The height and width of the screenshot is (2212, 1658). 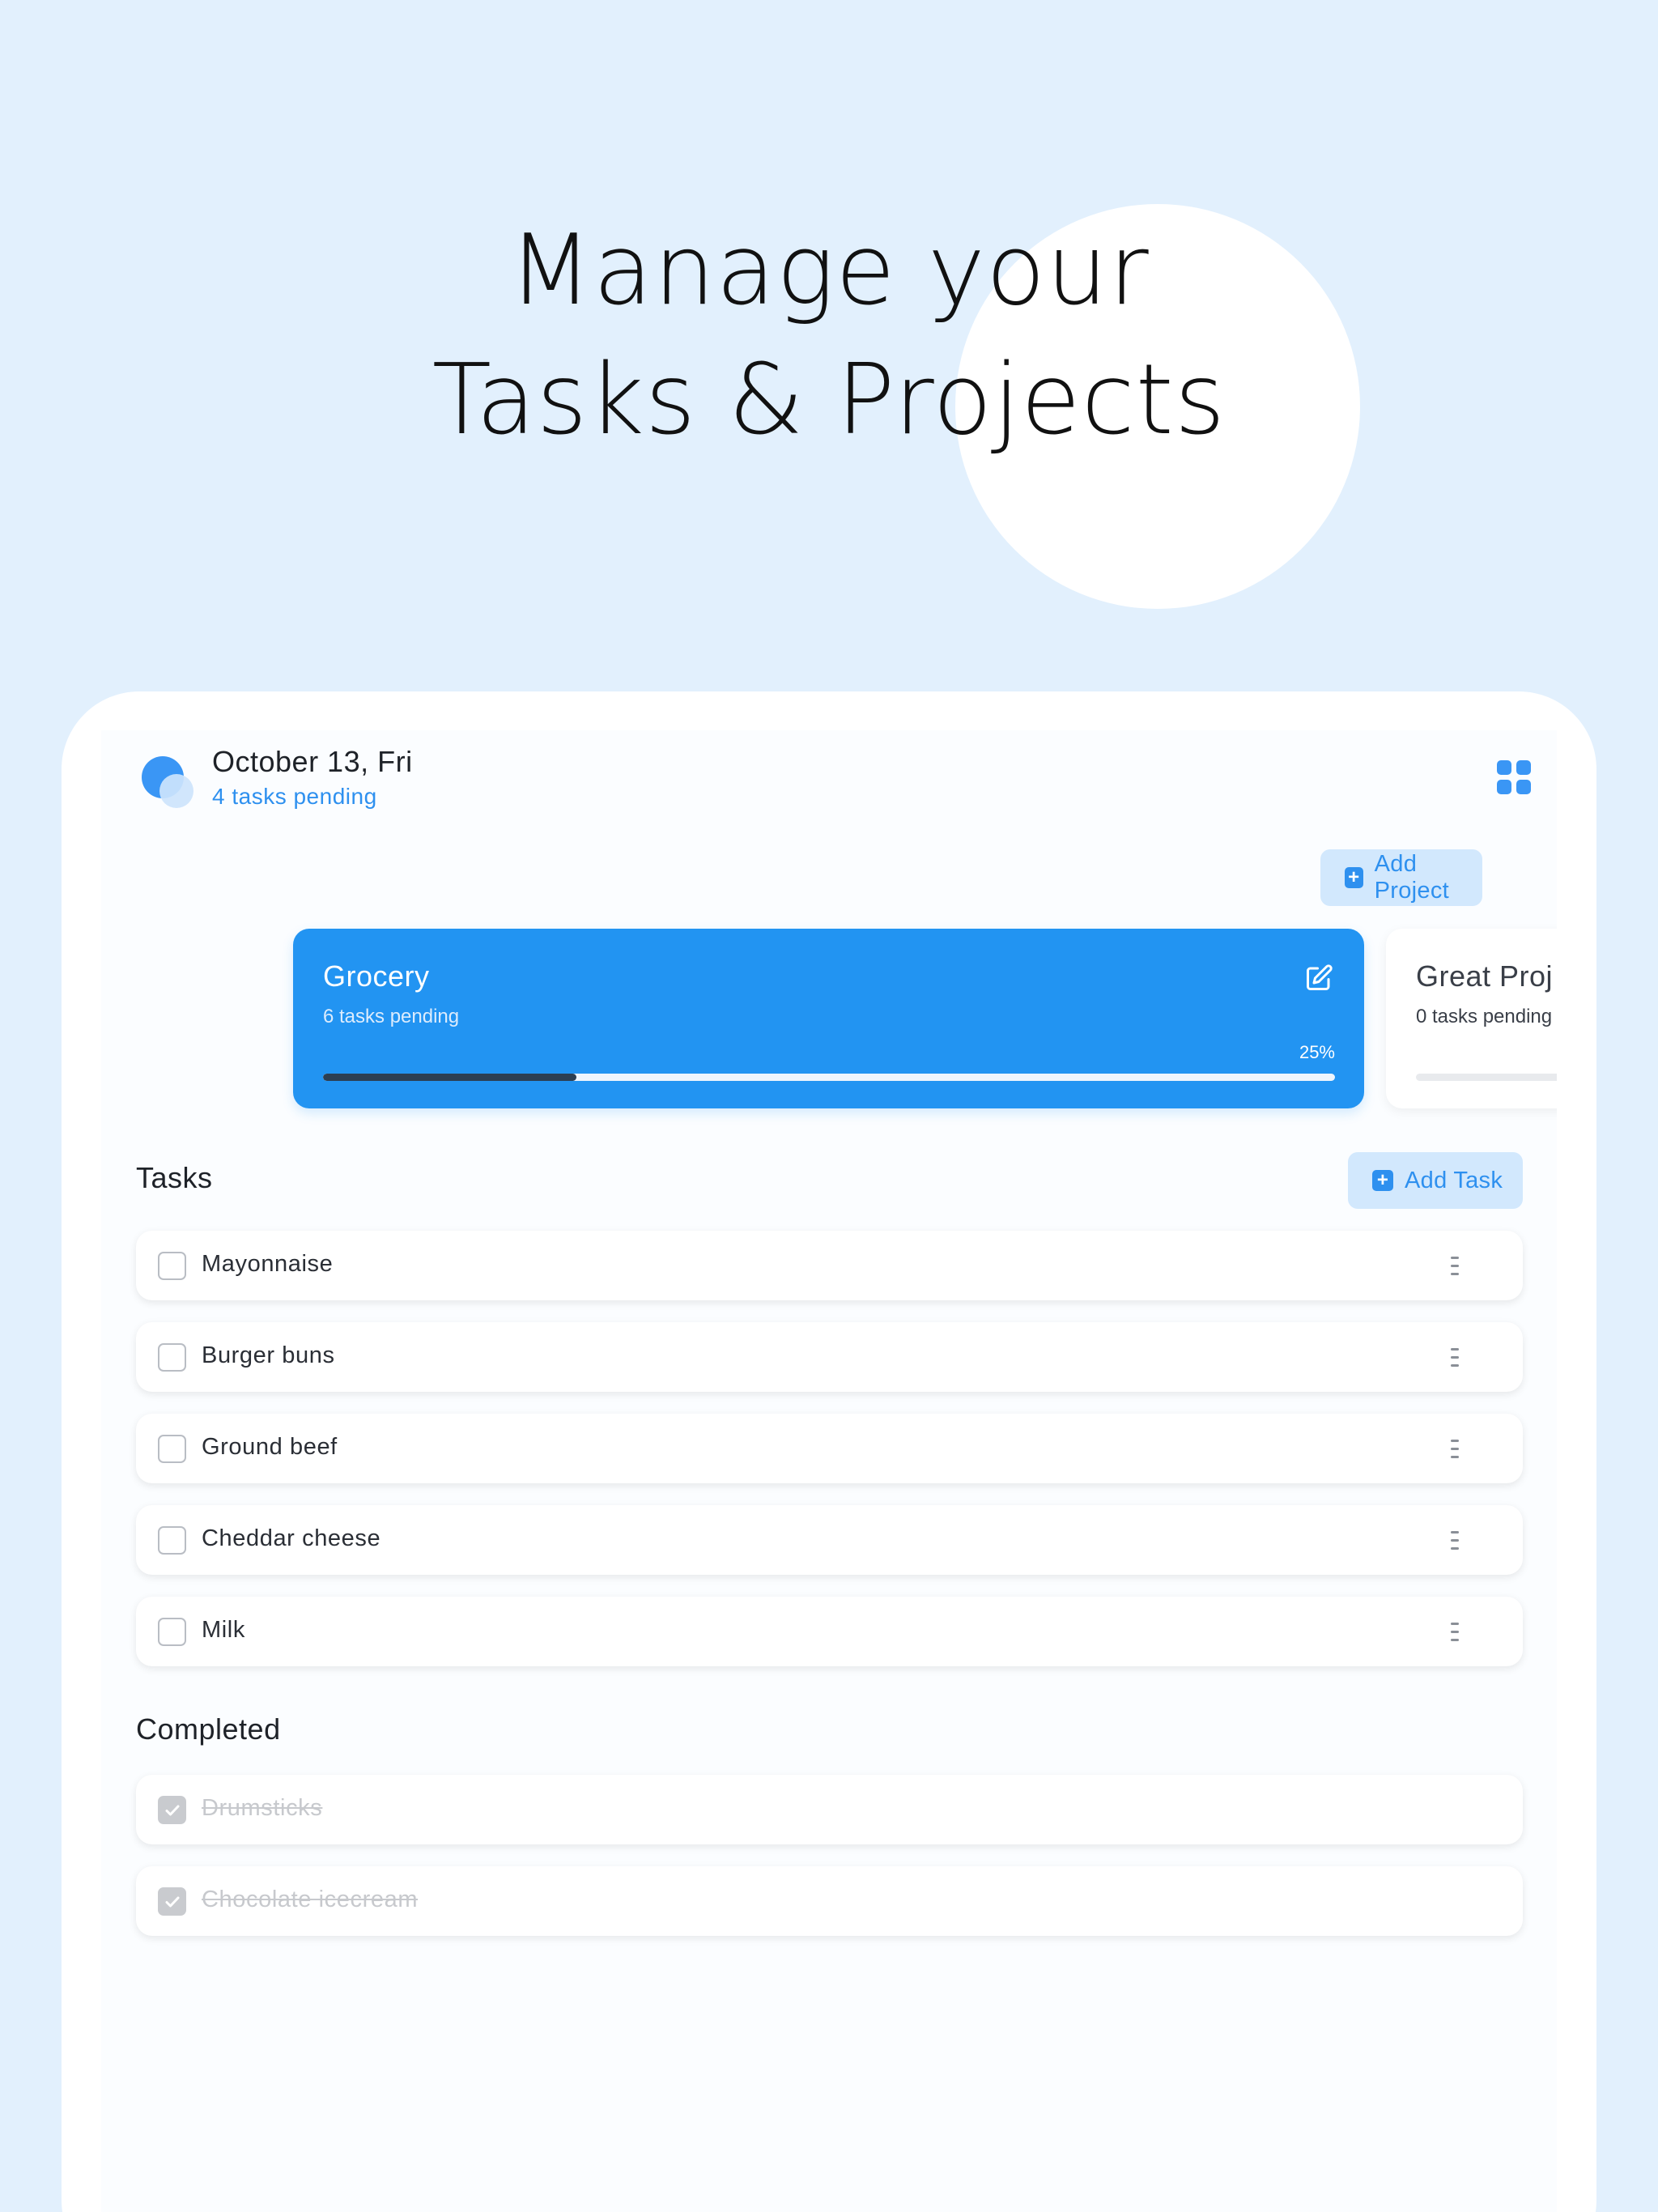 What do you see at coordinates (829, 1357) in the screenshot?
I see `task-row: Burger buns` at bounding box center [829, 1357].